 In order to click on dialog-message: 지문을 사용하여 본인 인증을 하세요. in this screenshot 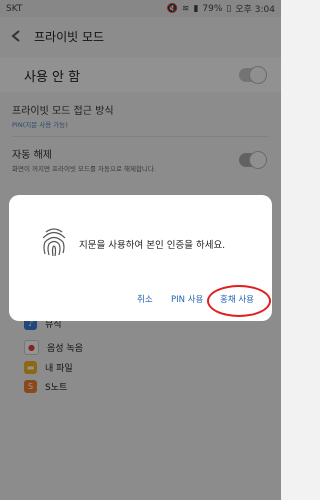, I will do `click(152, 245)`.